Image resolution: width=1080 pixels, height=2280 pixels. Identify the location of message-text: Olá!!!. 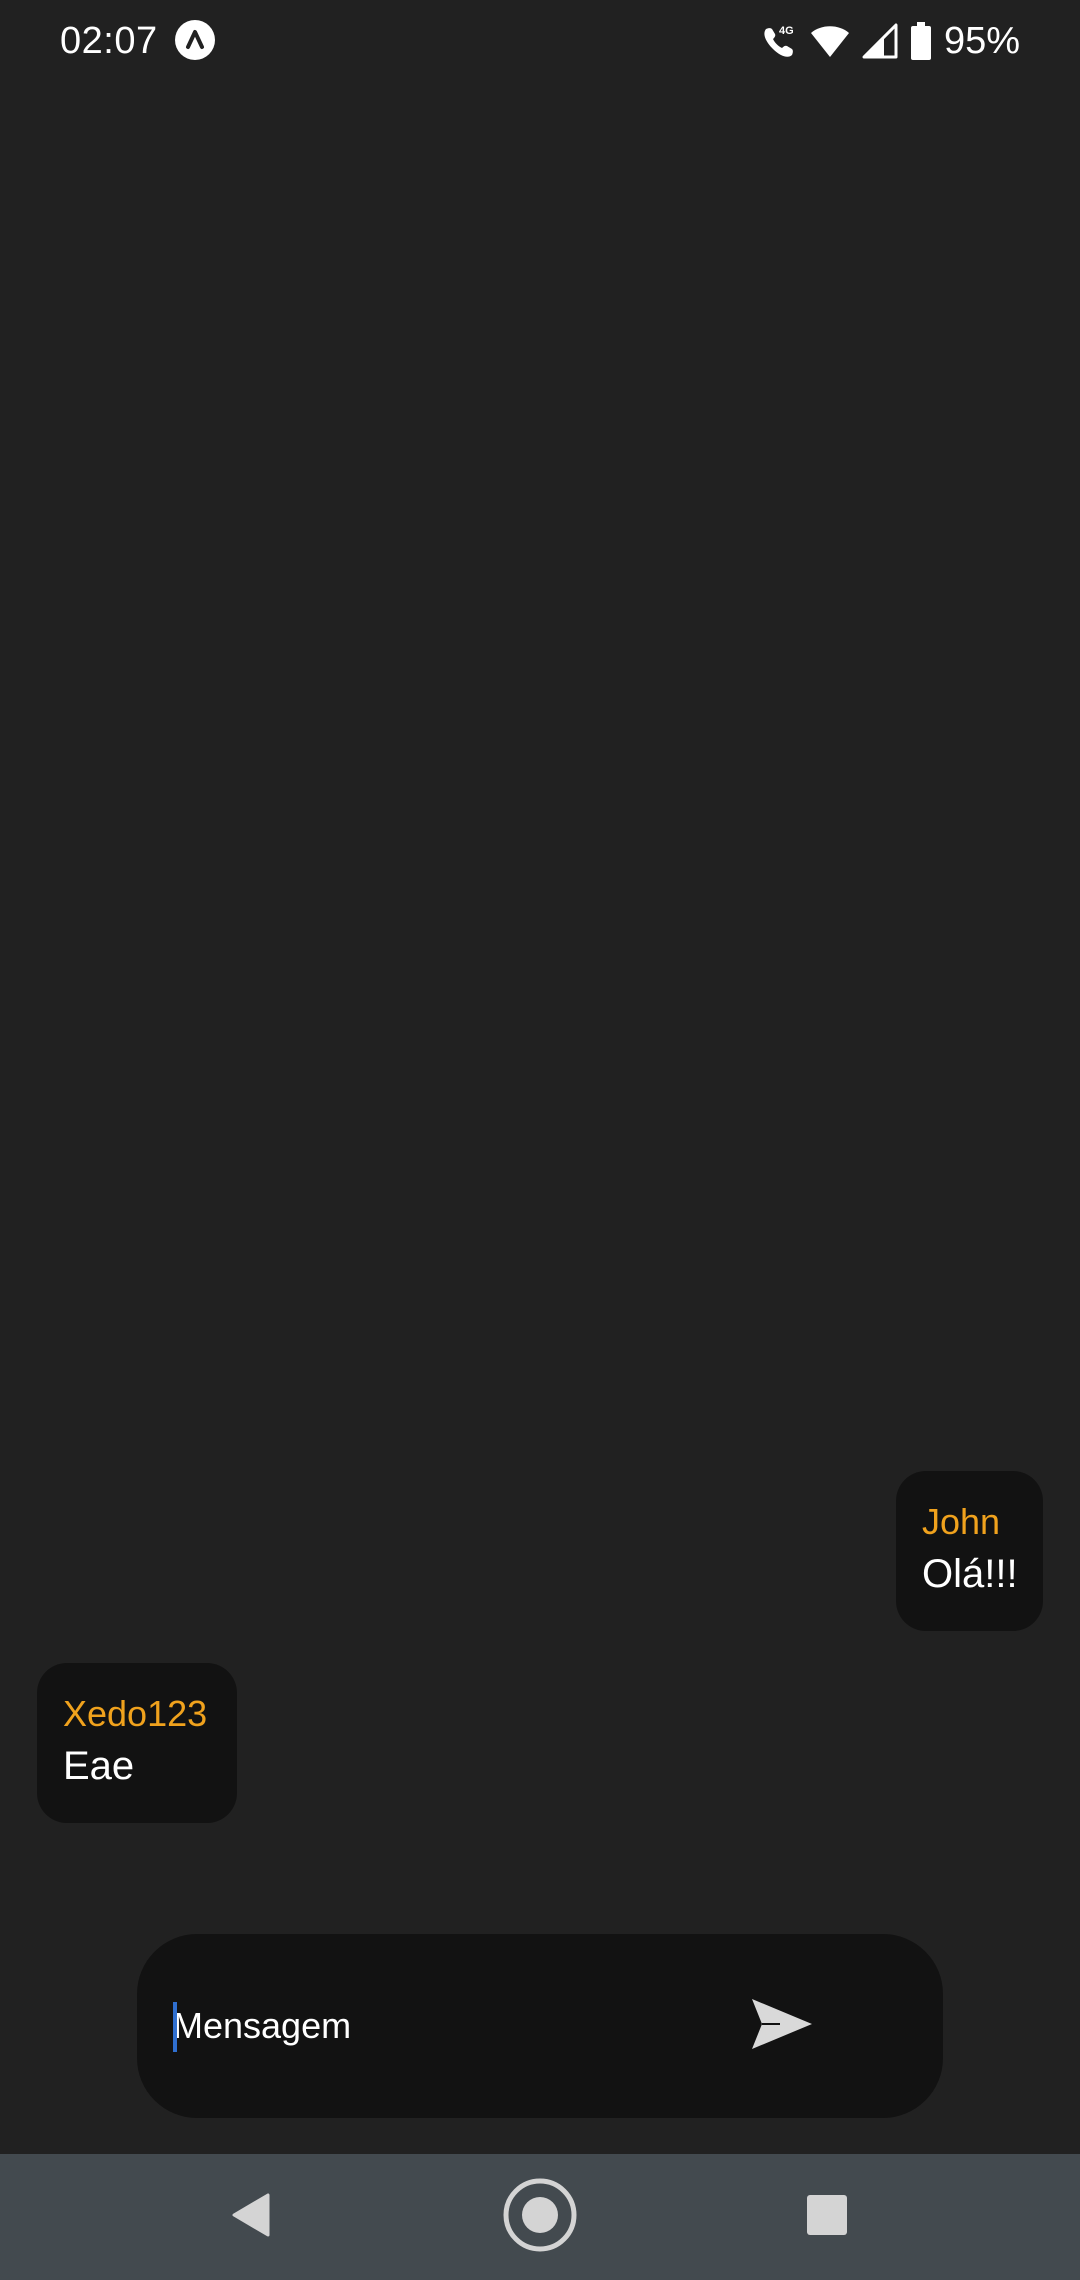
(970, 1574).